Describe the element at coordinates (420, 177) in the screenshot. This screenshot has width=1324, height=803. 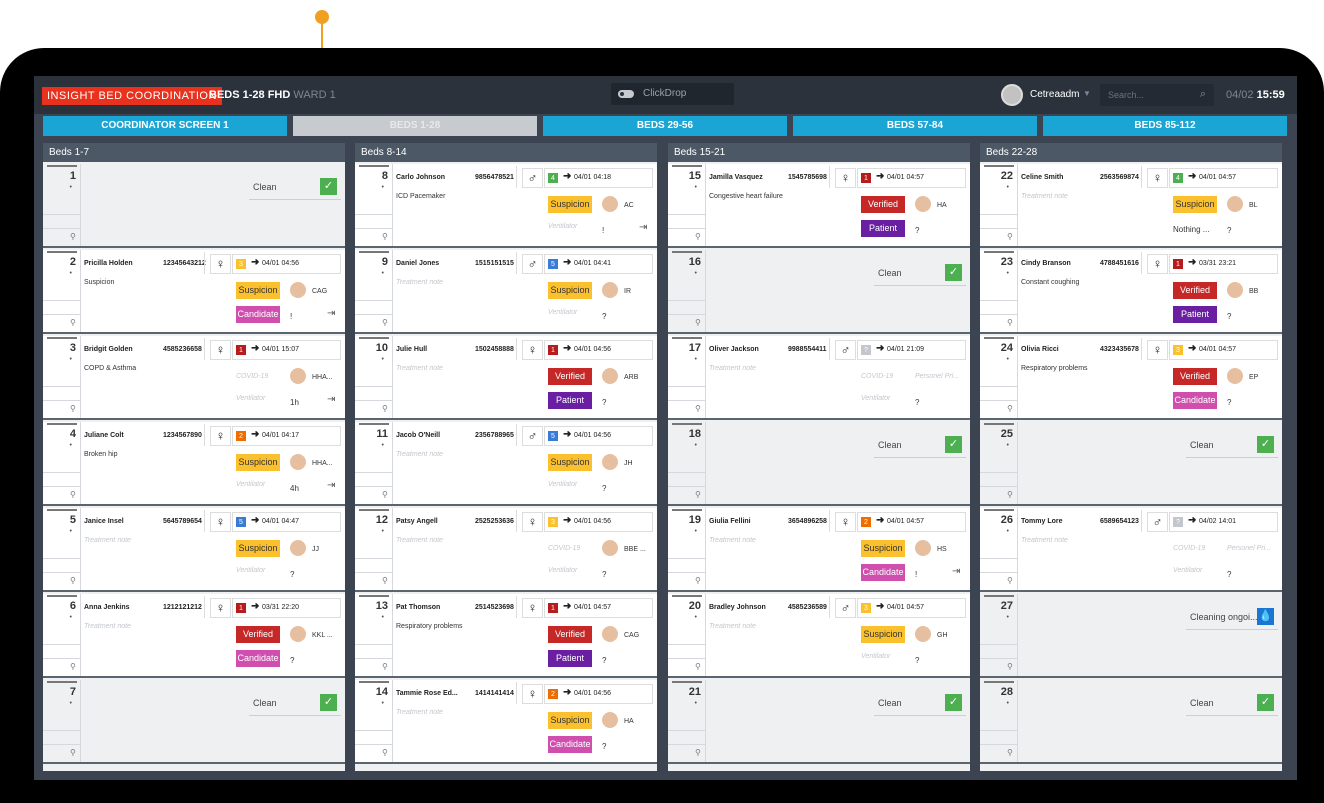
I see `patient-name: Carlo Johnson` at that location.